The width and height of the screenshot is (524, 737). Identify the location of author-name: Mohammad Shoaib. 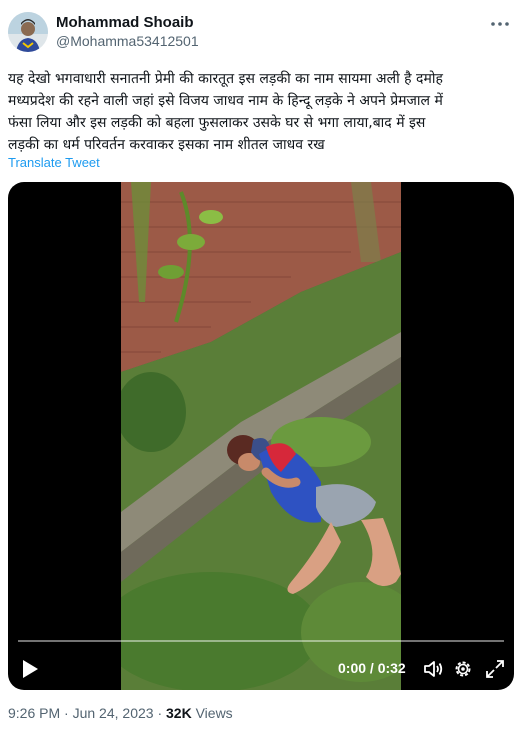
(125, 22).